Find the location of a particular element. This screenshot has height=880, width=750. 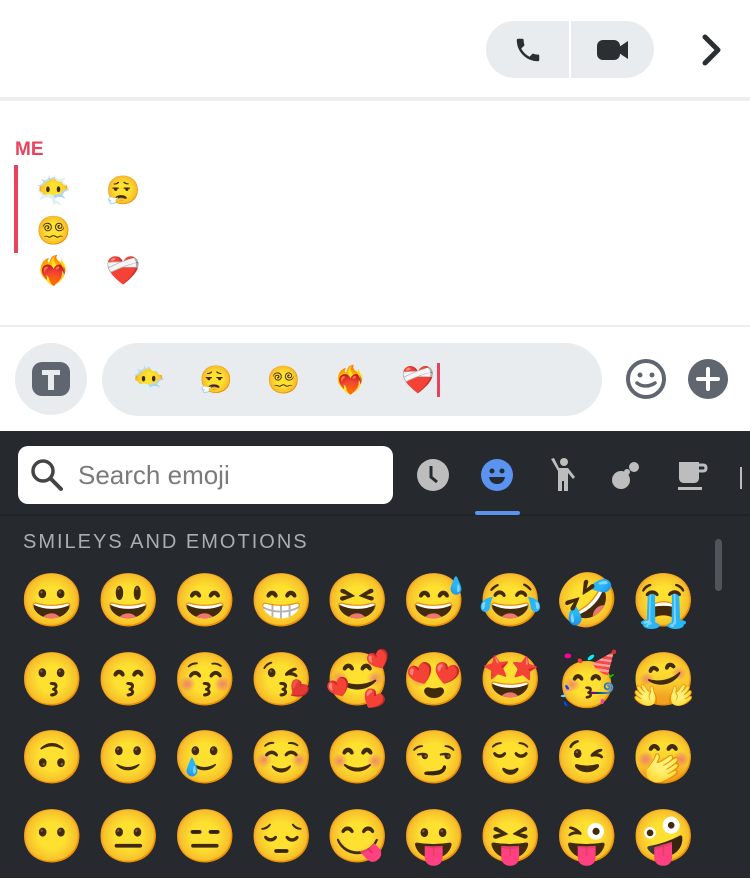

category-animals-nature is located at coordinates (626, 475).